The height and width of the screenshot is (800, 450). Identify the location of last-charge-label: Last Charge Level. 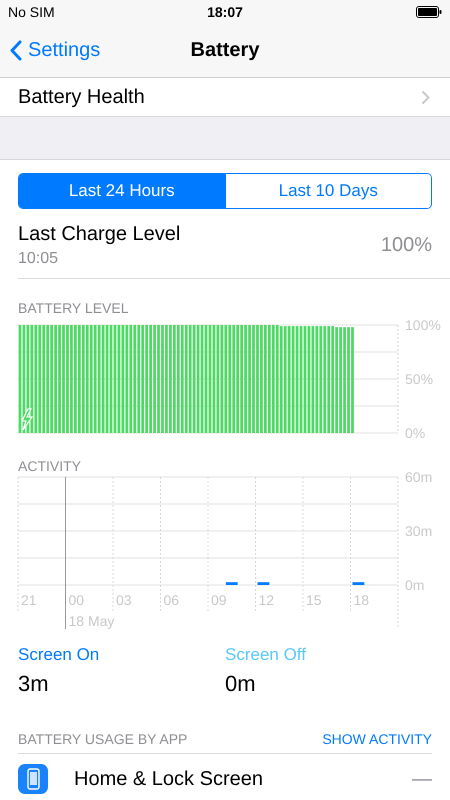
(99, 234).